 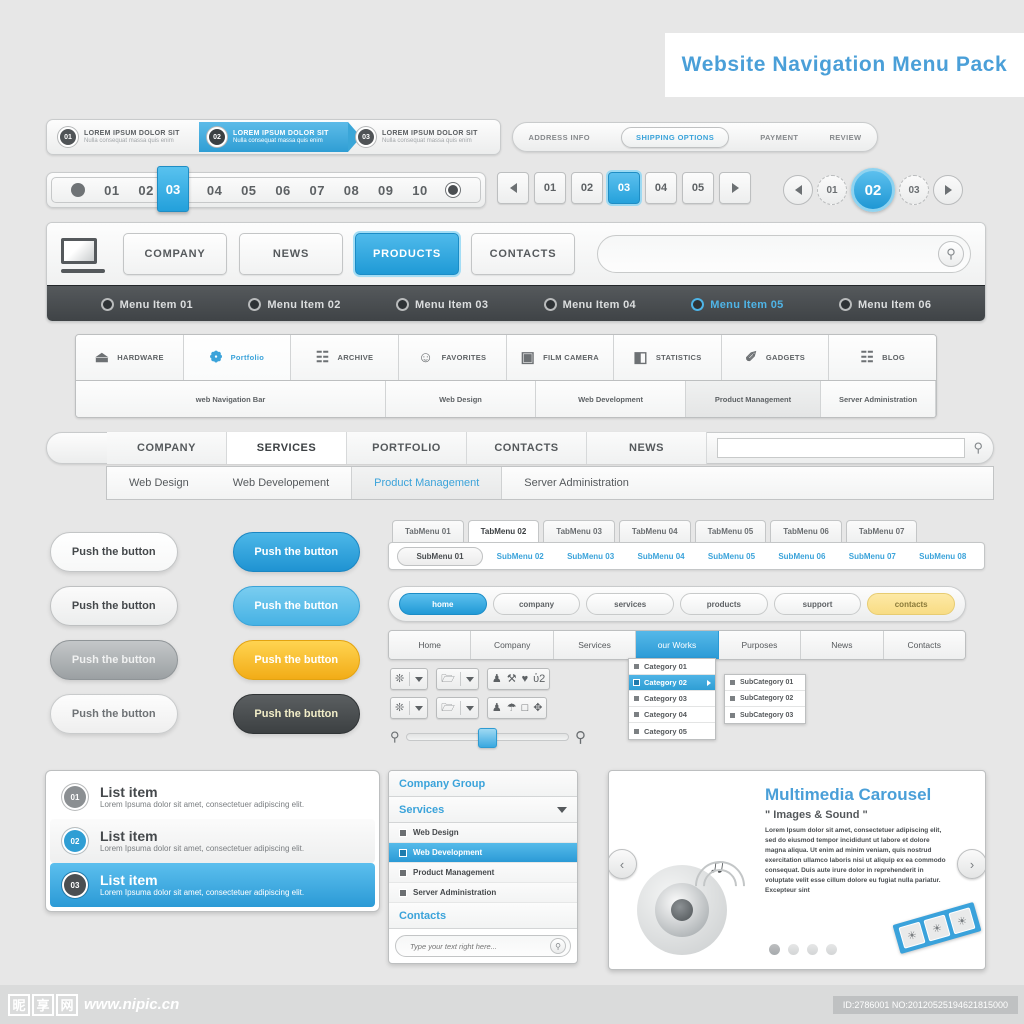 I want to click on pagination-next-button, so click(x=948, y=190).